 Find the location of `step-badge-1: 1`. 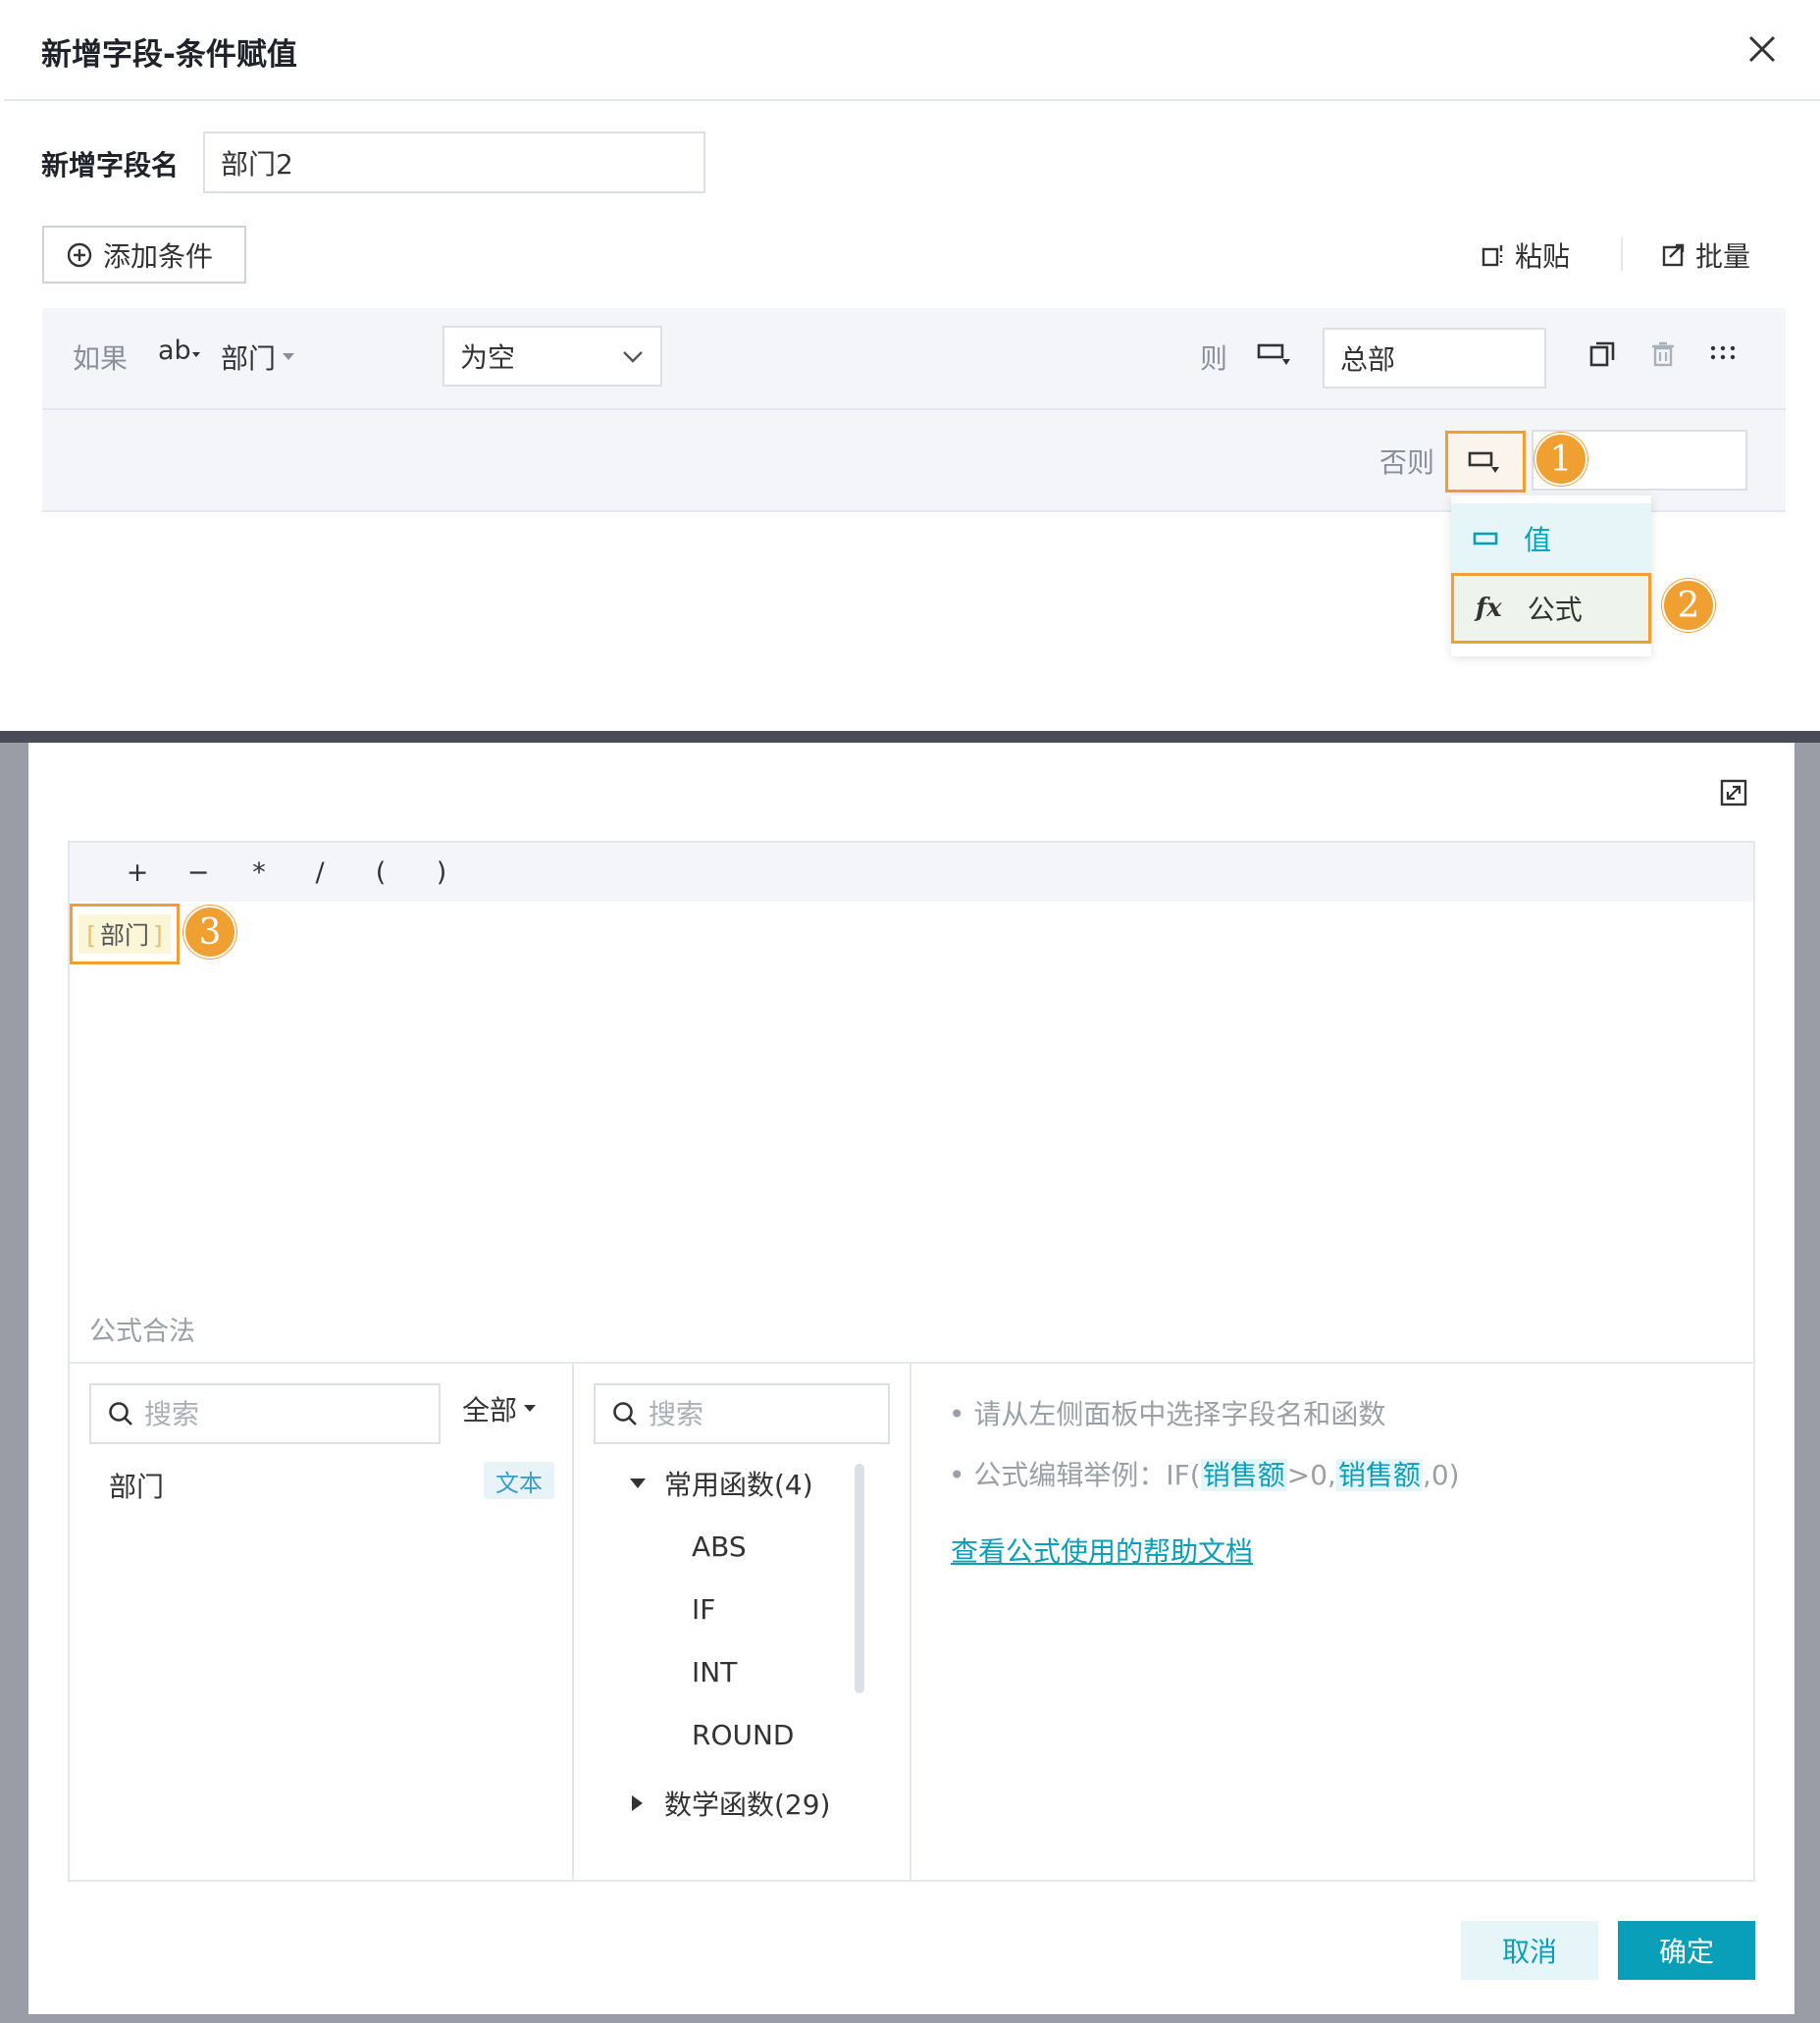

step-badge-1: 1 is located at coordinates (1560, 459).